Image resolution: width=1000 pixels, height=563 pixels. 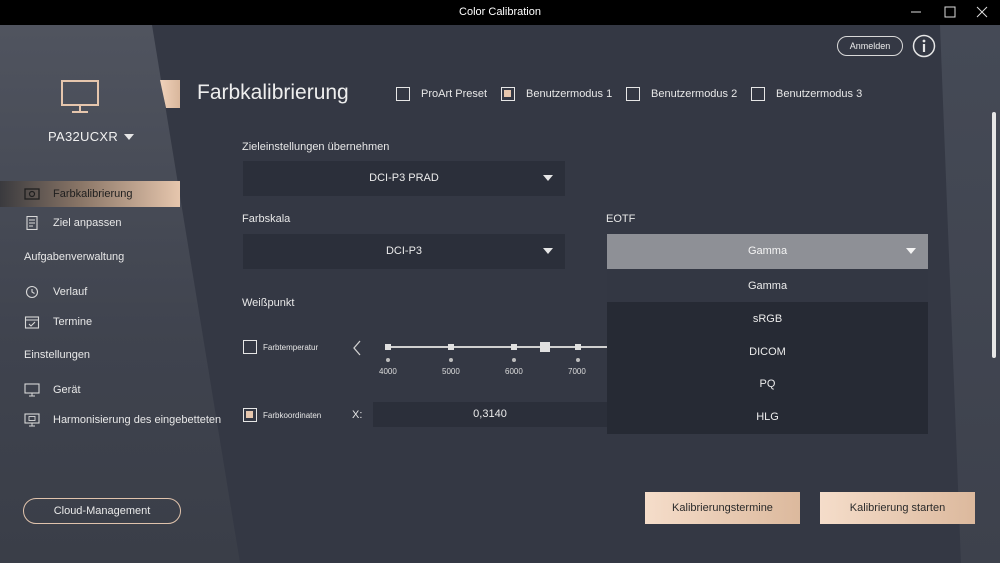 What do you see at coordinates (74, 257) in the screenshot?
I see `section-heading-tasks: Aufgabenverwaltung` at bounding box center [74, 257].